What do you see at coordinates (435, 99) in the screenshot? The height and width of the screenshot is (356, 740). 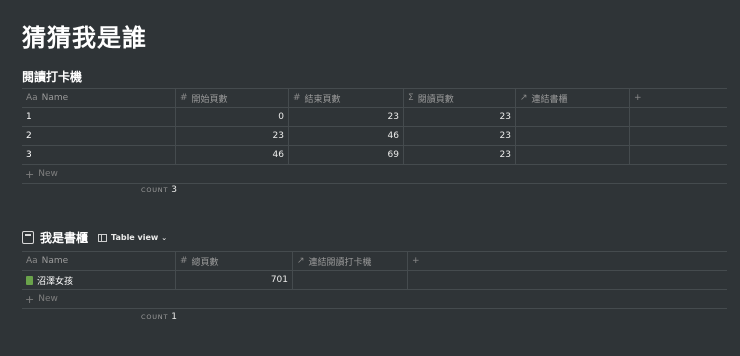 I see `col-label: 閱讀頁數` at bounding box center [435, 99].